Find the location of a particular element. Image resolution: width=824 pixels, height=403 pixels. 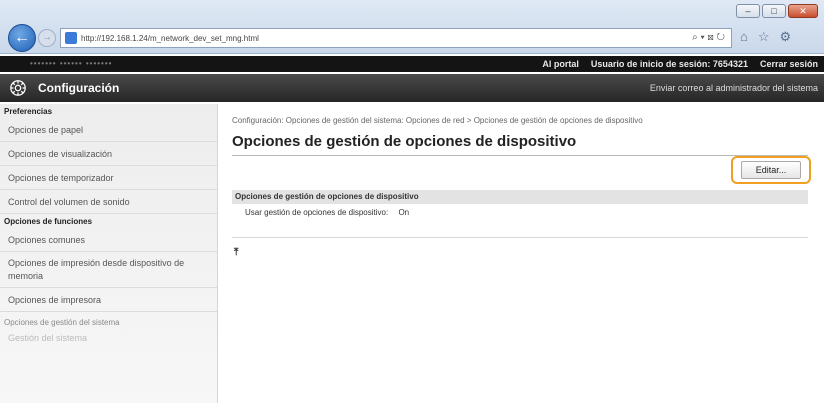

sidebar-group-preferences: Preferencias is located at coordinates (28, 111).